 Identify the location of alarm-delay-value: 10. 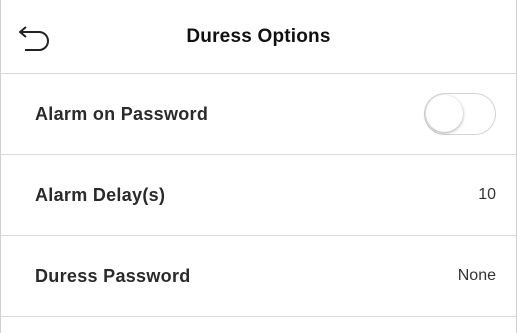
(487, 194).